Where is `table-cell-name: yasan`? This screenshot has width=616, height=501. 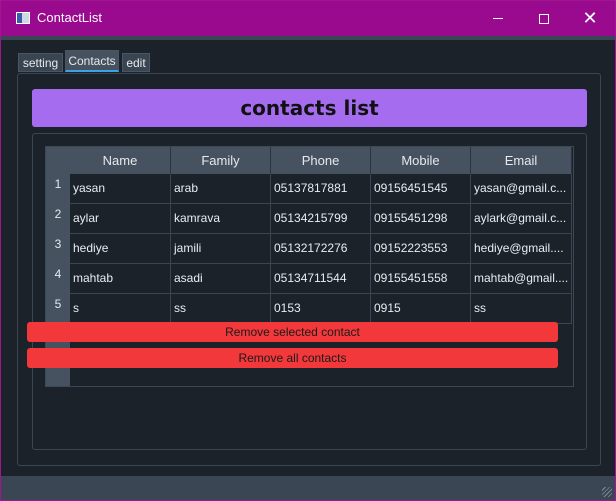 table-cell-name: yasan is located at coordinates (120, 189).